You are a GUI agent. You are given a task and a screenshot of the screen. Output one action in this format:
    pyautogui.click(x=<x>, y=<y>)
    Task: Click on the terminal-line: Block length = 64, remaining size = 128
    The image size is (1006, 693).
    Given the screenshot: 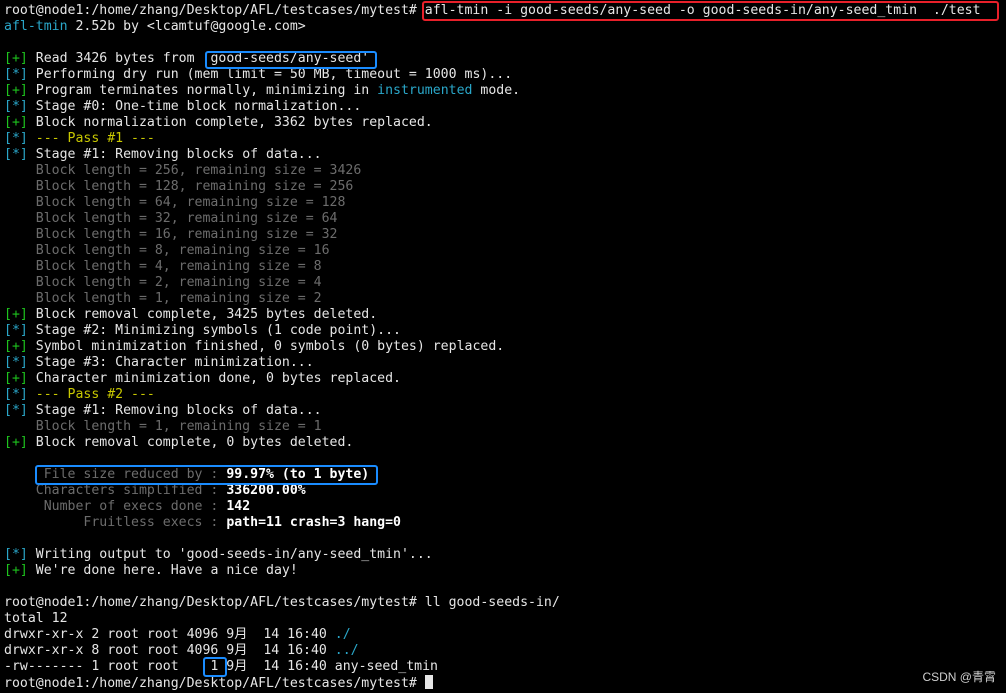 What is the action you would take?
    pyautogui.click(x=505, y=203)
    